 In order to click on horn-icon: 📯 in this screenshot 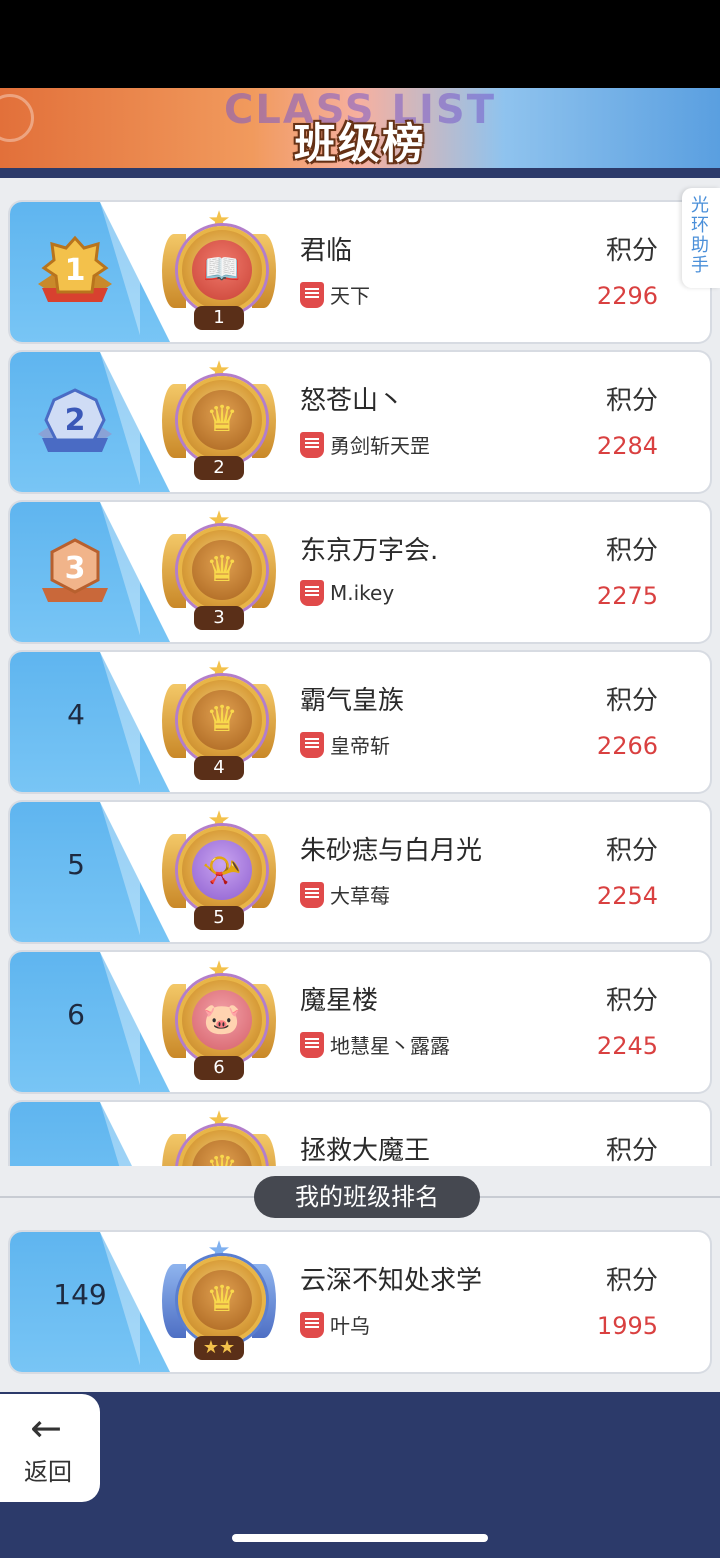, I will do `click(222, 870)`.